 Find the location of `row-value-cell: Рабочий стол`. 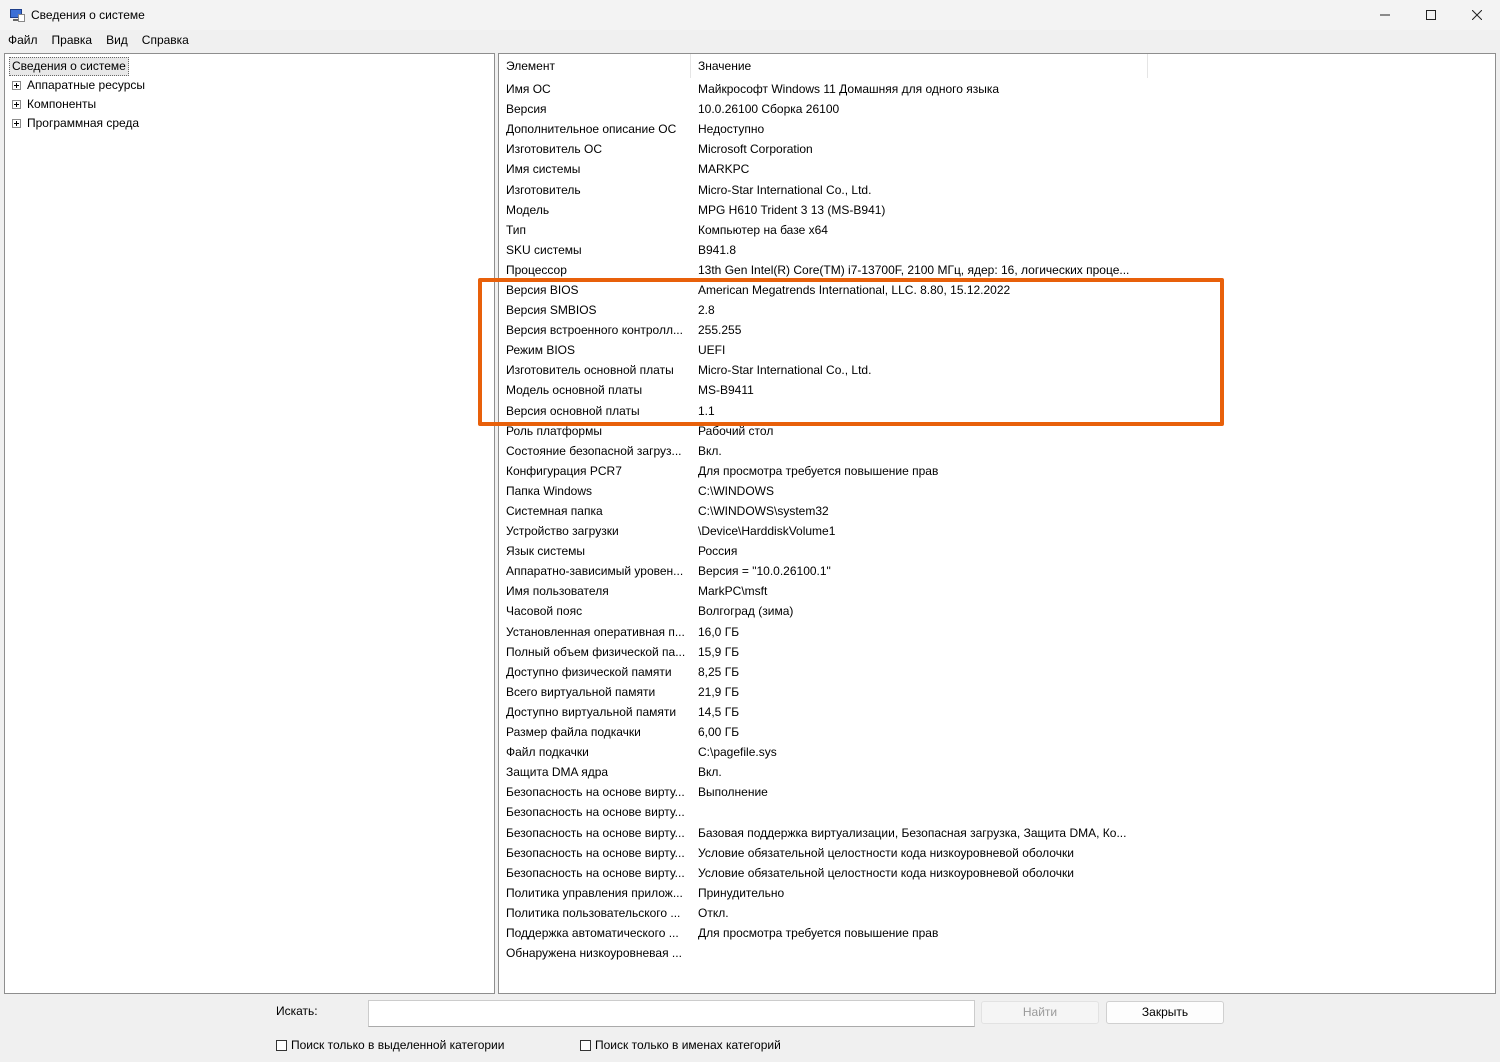

row-value-cell: Рабочий стол is located at coordinates (736, 430).